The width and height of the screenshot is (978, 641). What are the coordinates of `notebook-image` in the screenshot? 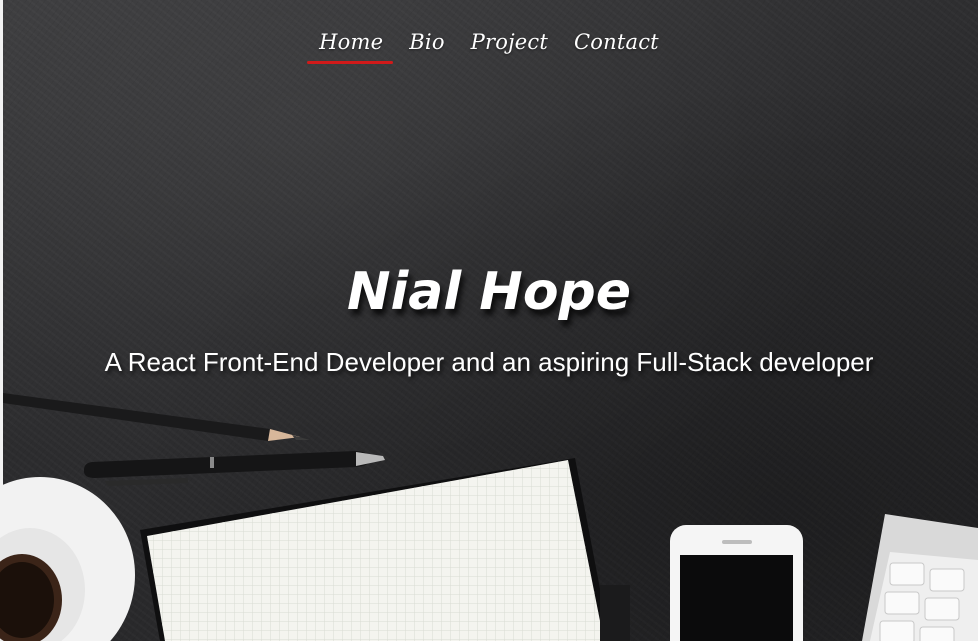 It's located at (385, 549).